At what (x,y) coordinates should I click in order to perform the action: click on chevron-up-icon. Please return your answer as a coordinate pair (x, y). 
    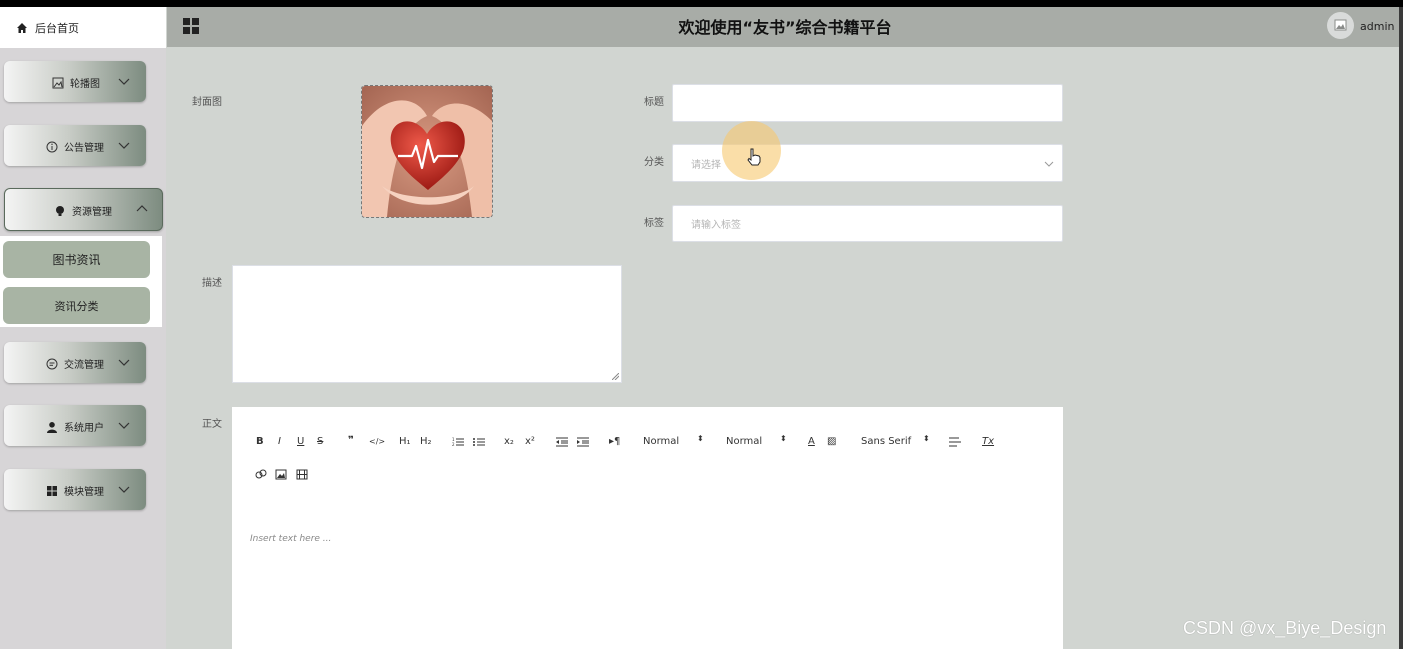
    Looking at the image, I should click on (142, 208).